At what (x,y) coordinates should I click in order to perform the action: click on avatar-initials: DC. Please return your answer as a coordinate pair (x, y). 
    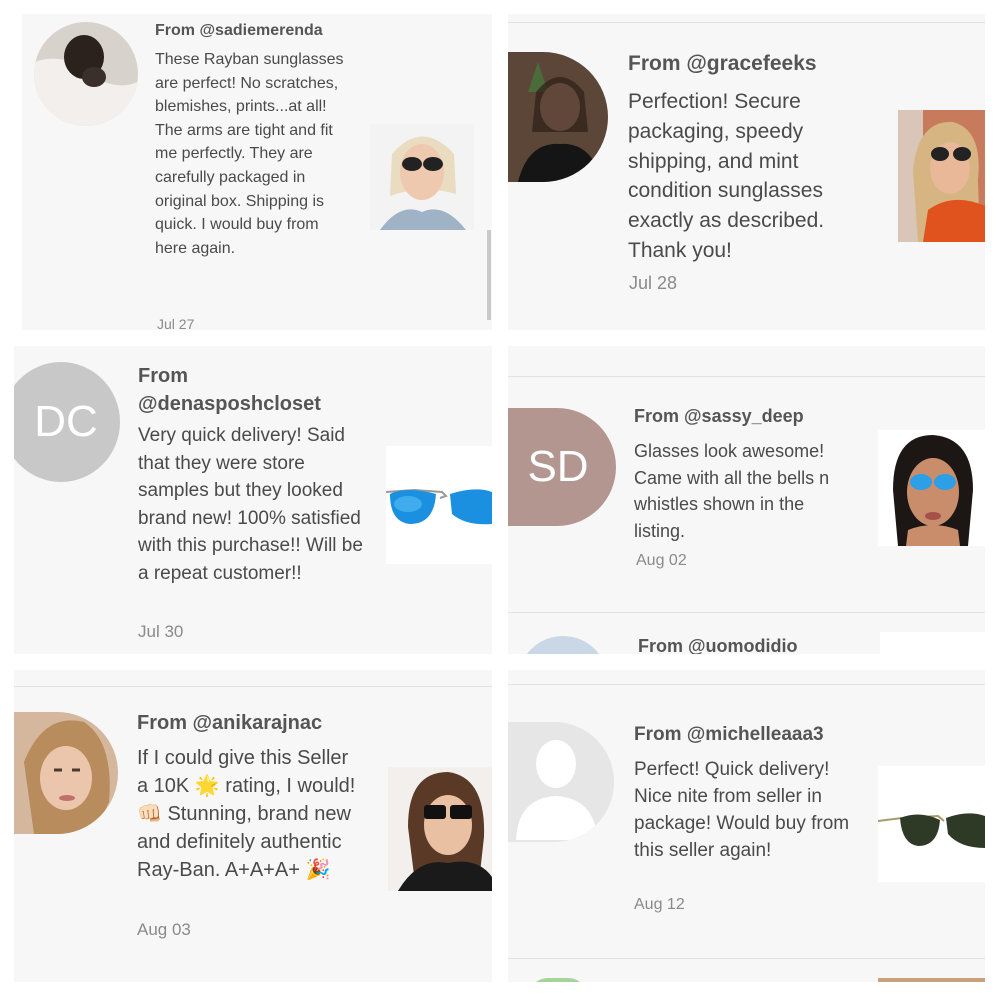
    Looking at the image, I should click on (66, 421).